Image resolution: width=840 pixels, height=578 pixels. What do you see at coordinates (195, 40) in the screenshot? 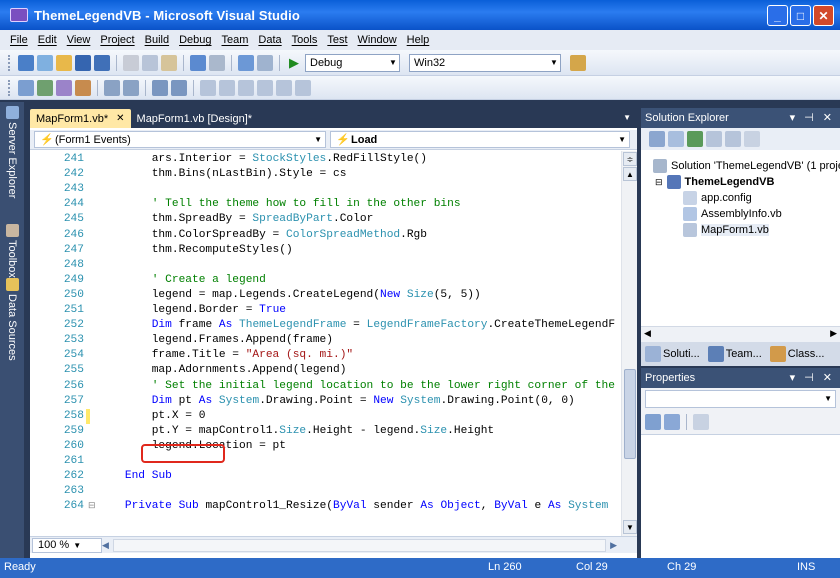
I see `menu-debug: Debug` at bounding box center [195, 40].